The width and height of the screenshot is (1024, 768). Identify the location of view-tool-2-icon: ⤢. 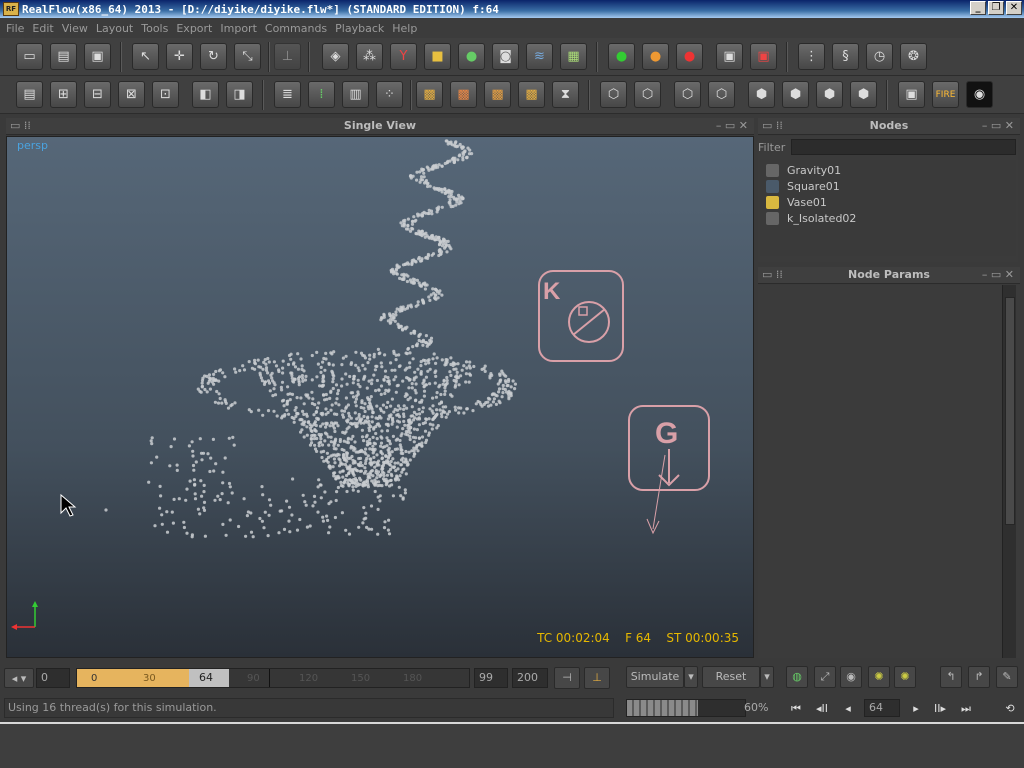
(825, 677).